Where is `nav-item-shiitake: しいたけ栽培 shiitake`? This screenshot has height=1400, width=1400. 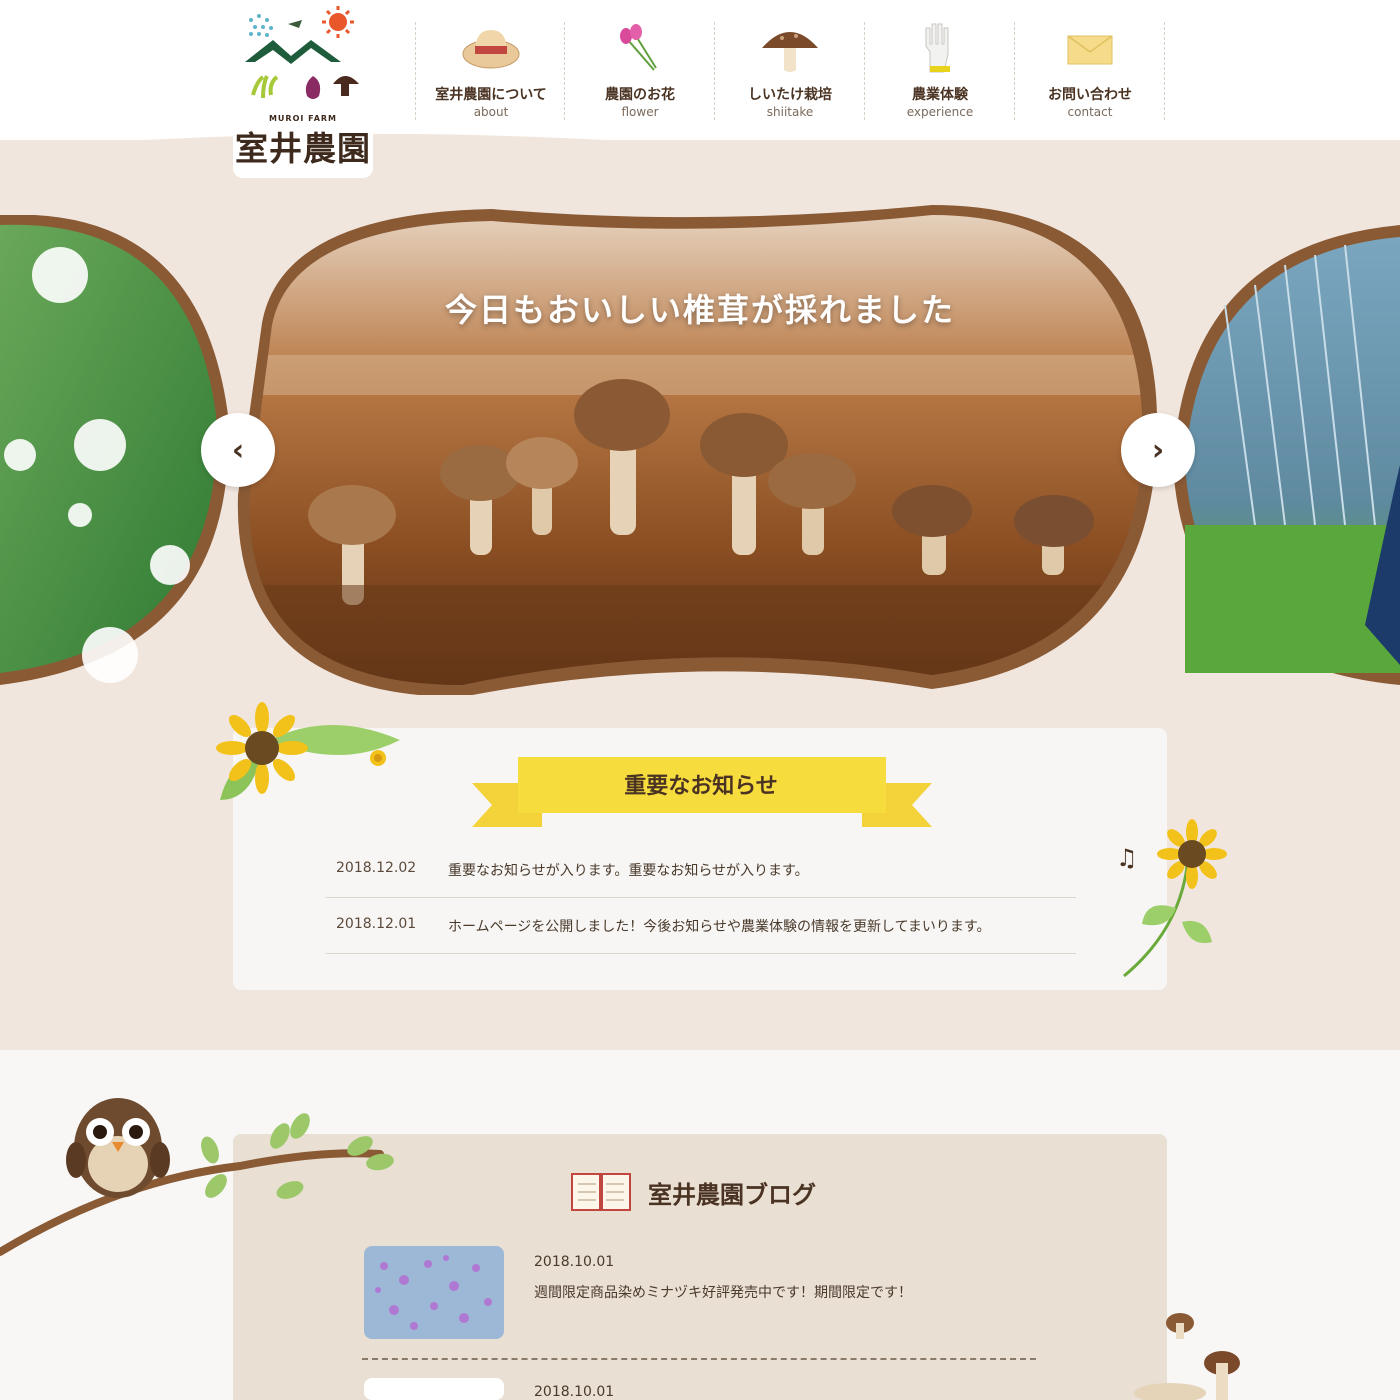
nav-item-shiitake: しいたけ栽培 shiitake is located at coordinates (790, 71).